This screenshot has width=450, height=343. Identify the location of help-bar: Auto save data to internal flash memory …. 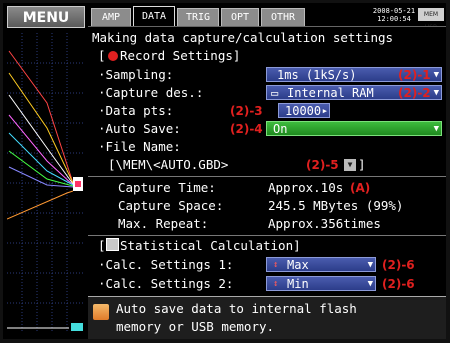
(267, 317).